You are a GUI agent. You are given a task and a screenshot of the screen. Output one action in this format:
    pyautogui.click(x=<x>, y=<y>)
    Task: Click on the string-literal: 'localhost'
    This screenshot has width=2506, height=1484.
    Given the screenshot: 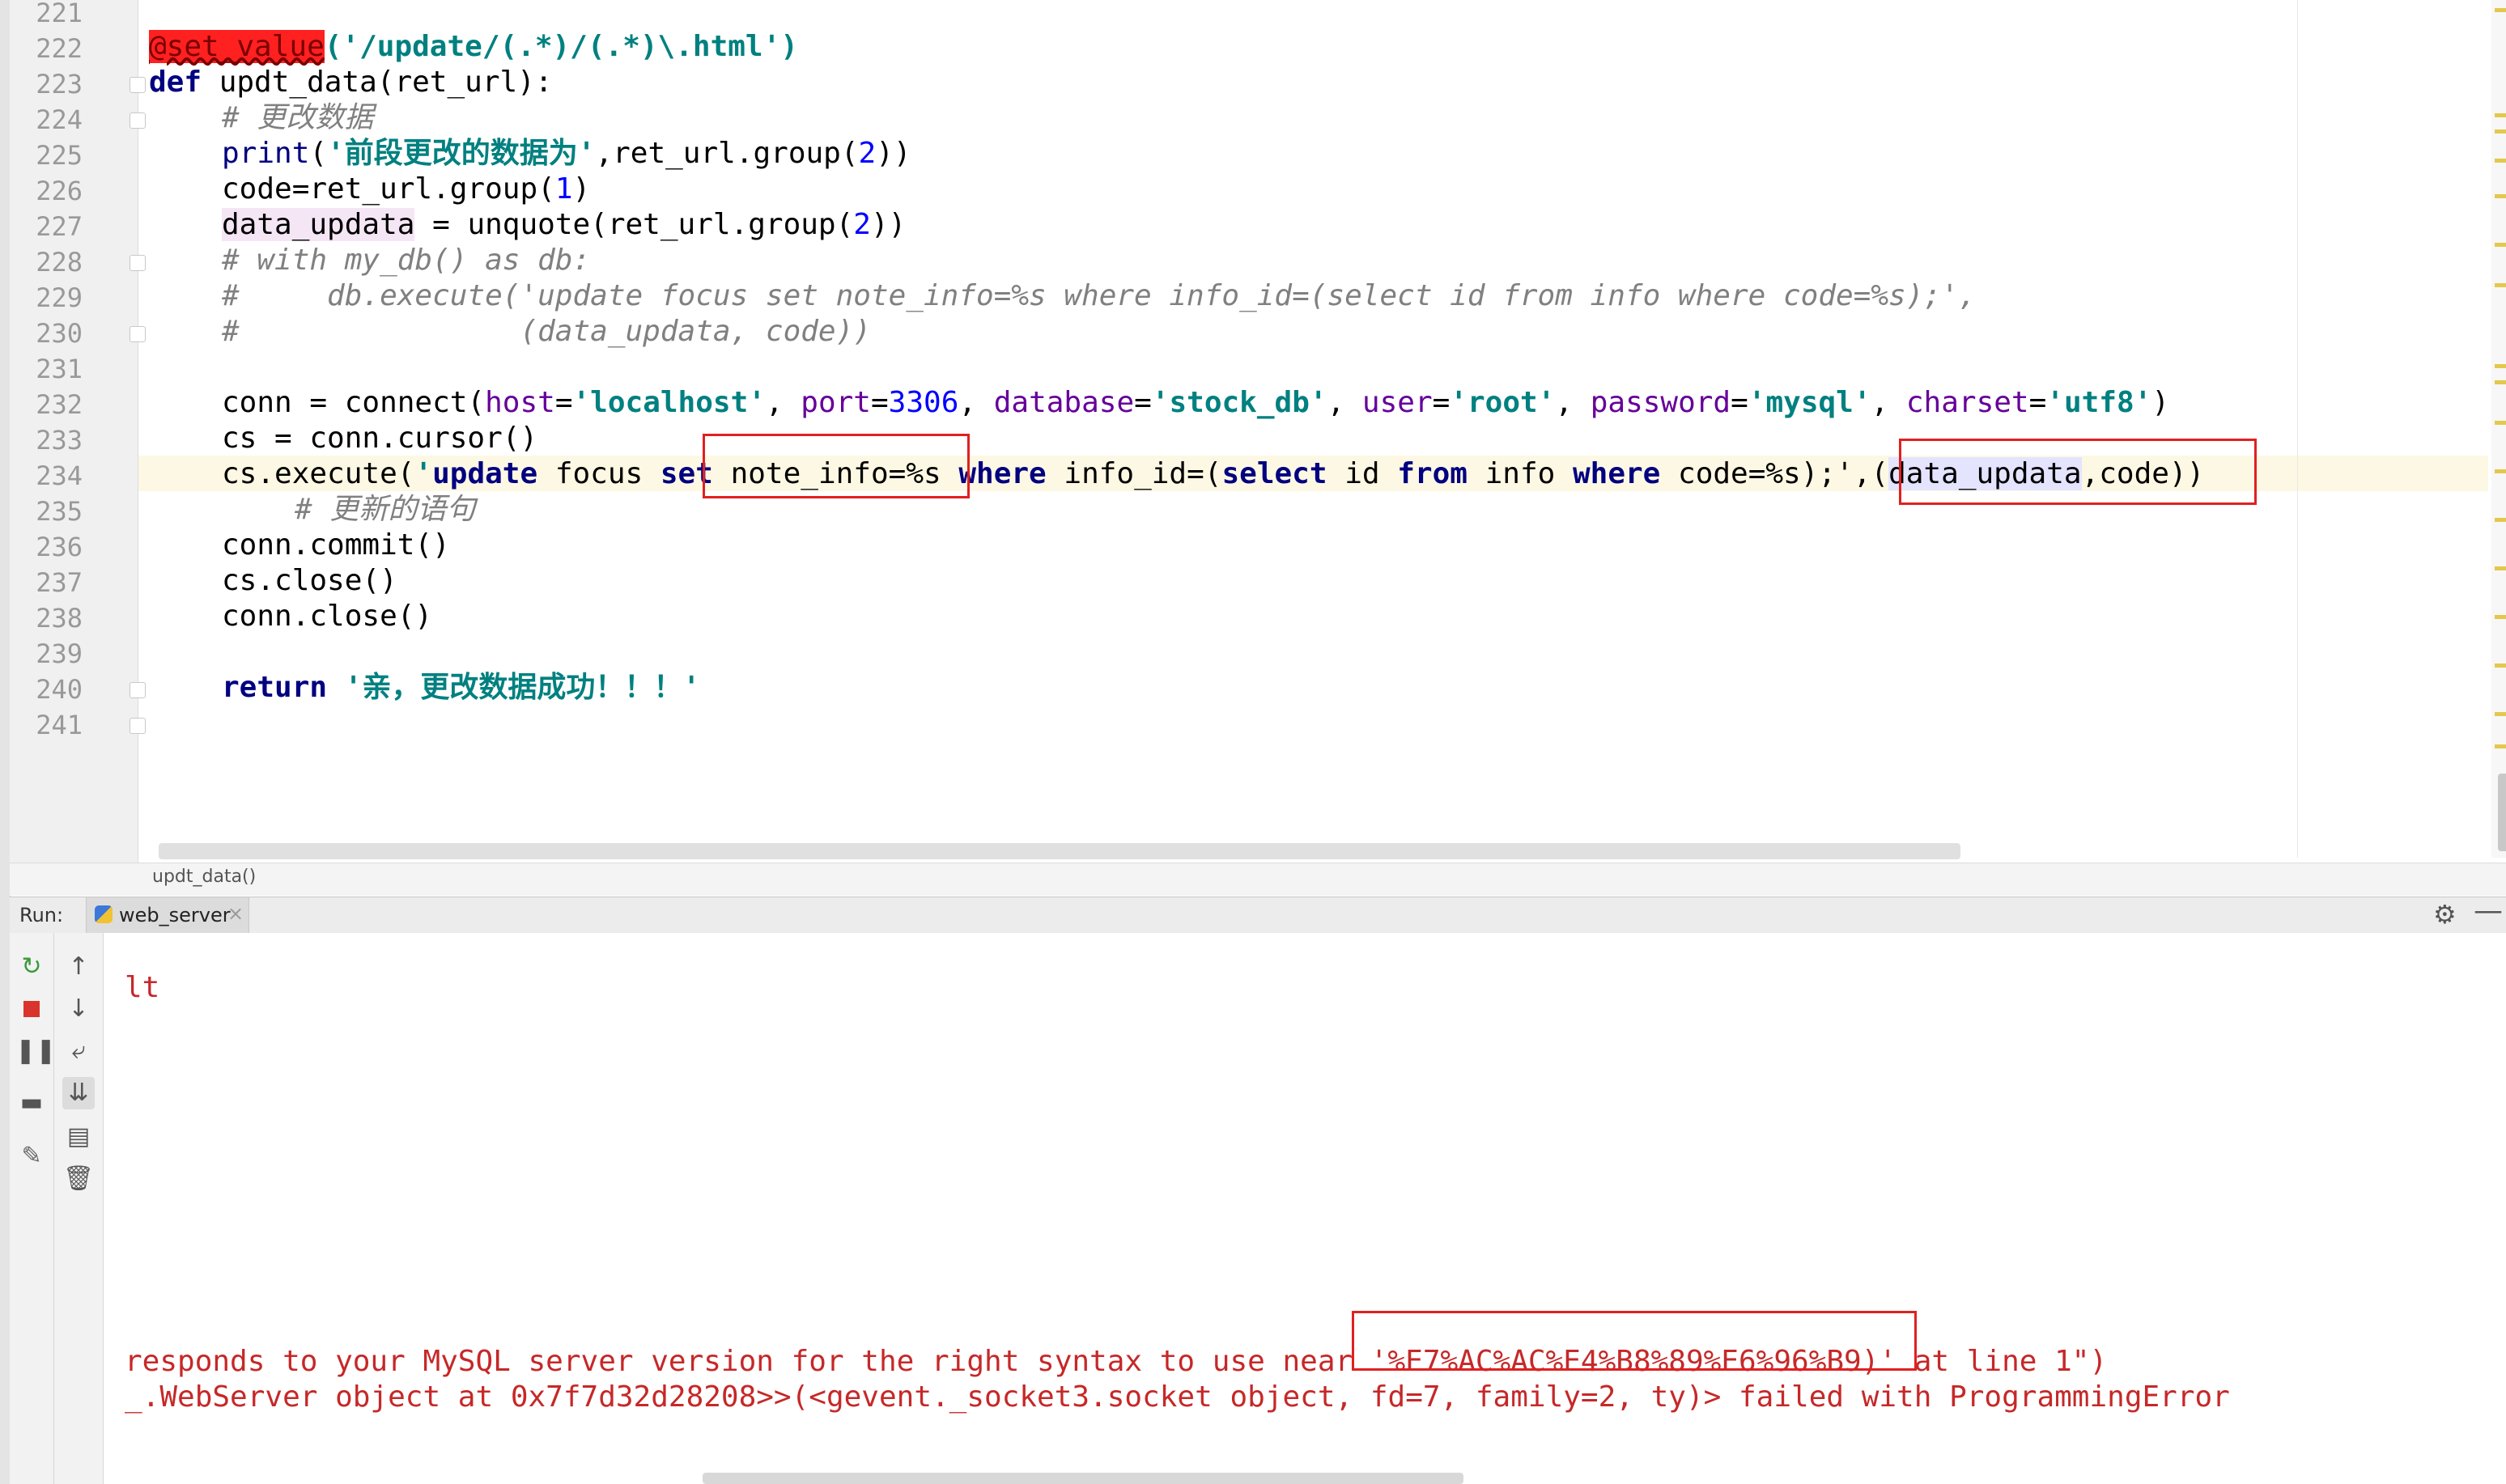 What is the action you would take?
    pyautogui.click(x=669, y=402)
    